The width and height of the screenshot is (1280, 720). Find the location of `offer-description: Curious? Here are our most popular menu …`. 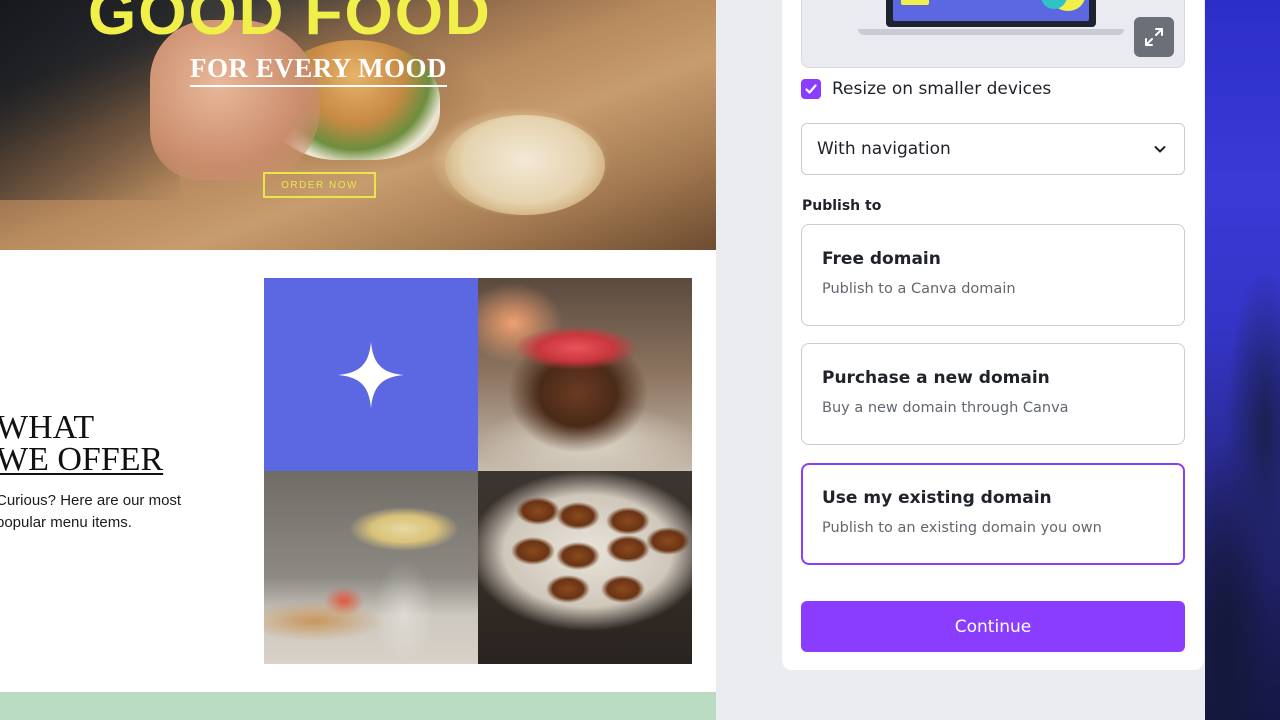

offer-description: Curious? Here are our most popular menu … is located at coordinates (91, 511).